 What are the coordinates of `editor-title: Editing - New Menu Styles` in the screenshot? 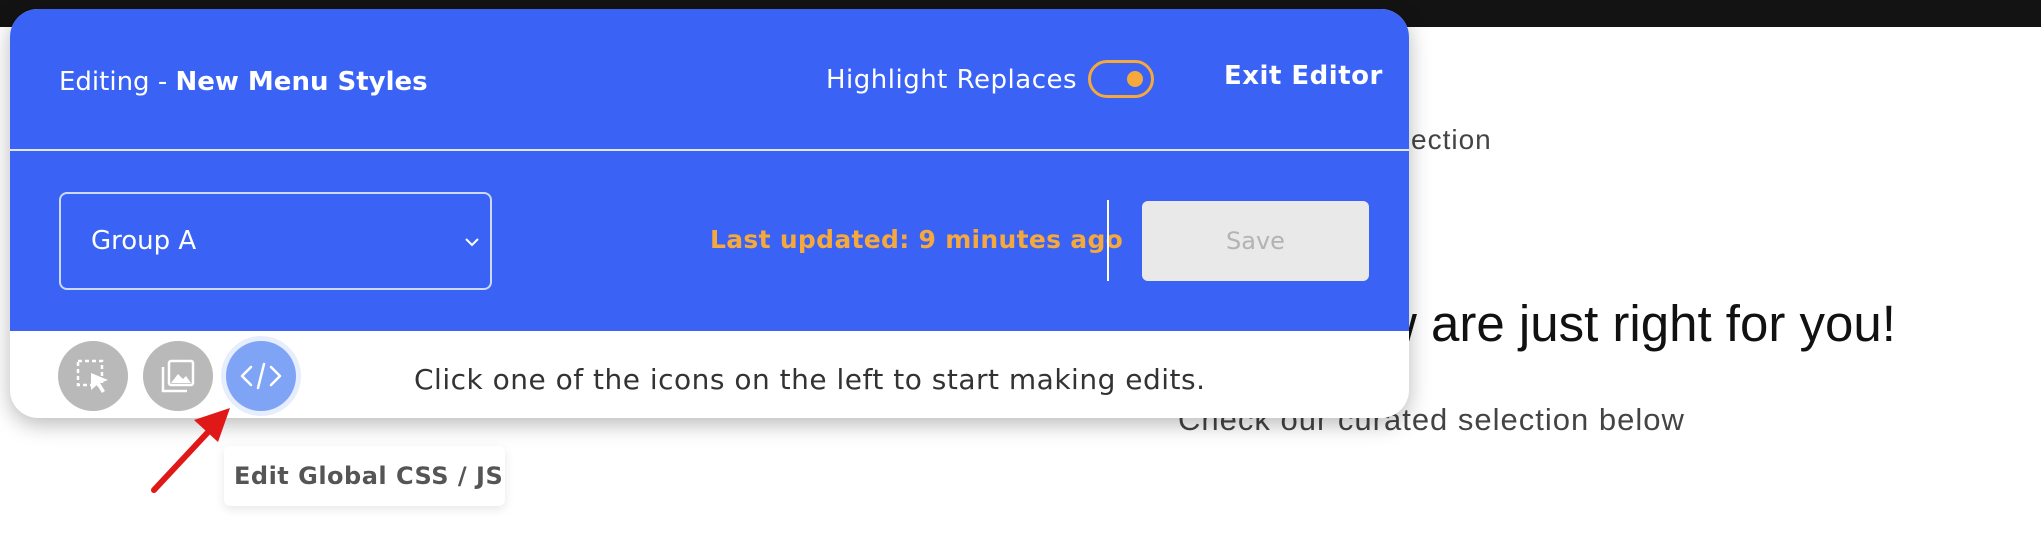 It's located at (243, 82).